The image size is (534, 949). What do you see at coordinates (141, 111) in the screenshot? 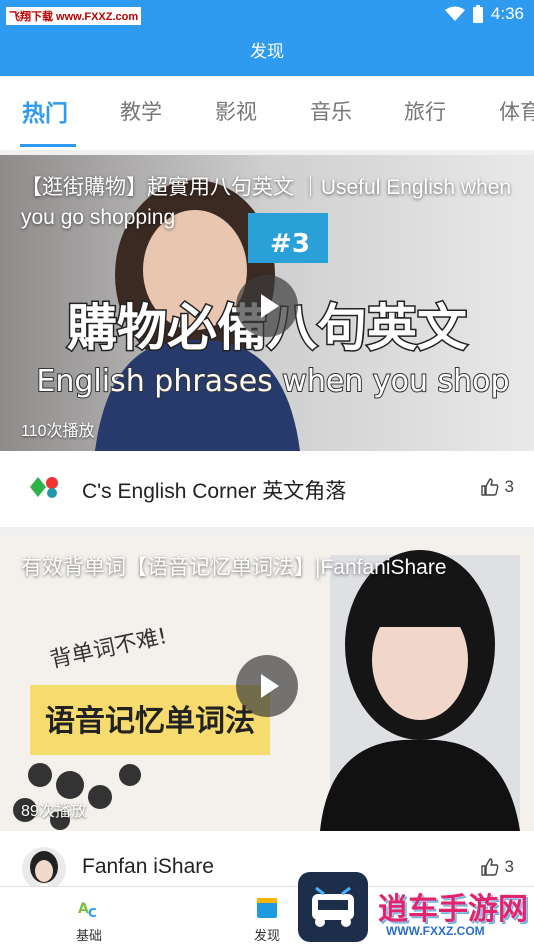
I see `tab-teaching: 教学` at bounding box center [141, 111].